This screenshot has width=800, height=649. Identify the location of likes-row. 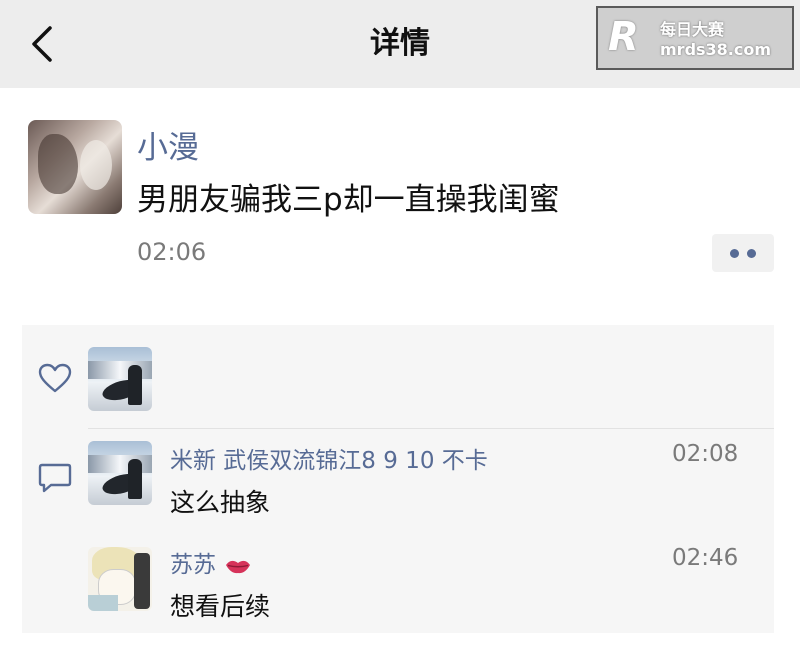
(398, 376).